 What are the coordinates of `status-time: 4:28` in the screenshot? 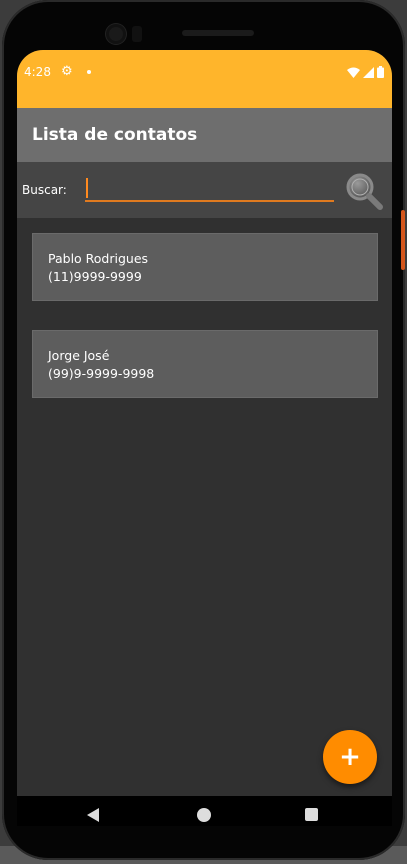 It's located at (37, 72).